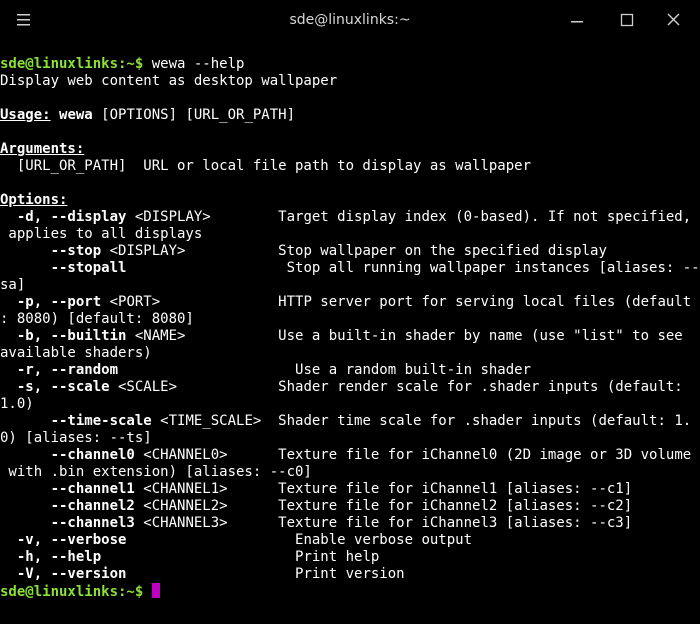 The height and width of the screenshot is (624, 700). Describe the element at coordinates (350, 115) in the screenshot. I see `usage-line: Usage: wewa [OPTIONS] [URL_OR_PATH]` at that location.